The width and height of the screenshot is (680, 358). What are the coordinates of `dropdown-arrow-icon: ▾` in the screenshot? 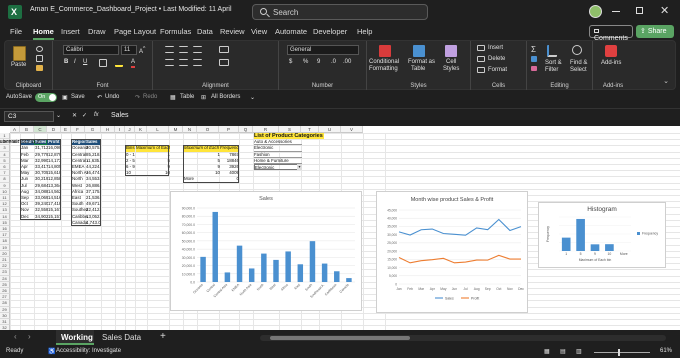 It's located at (299, 167).